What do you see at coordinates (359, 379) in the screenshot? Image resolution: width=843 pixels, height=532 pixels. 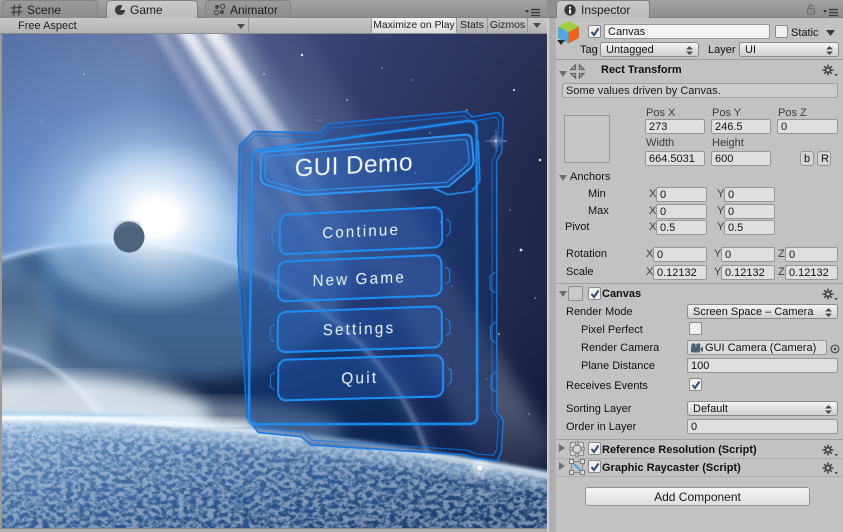 I see `svg-text: Quit` at bounding box center [359, 379].